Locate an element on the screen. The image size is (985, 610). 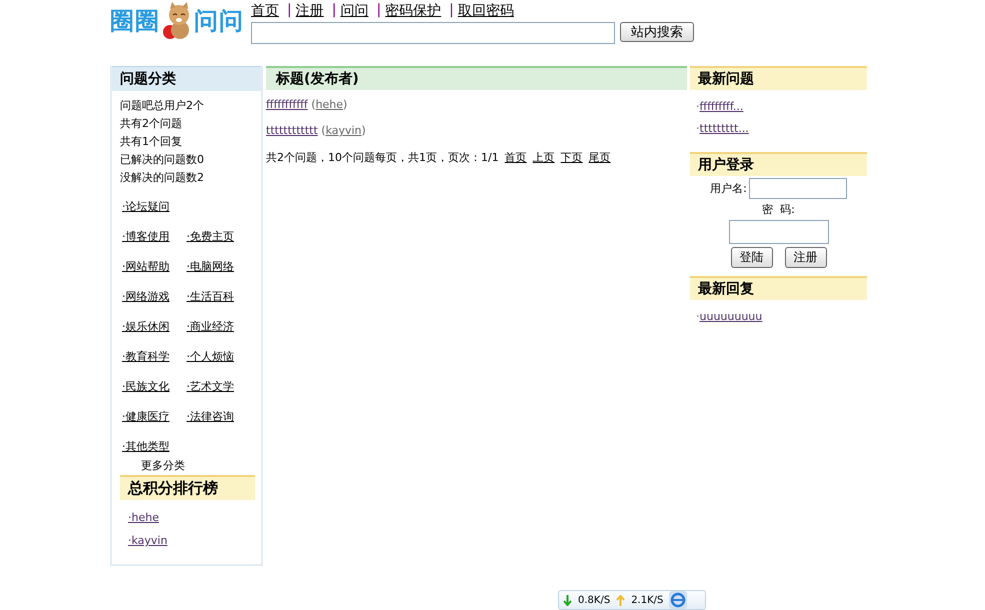
more-categories-link: 更多分类 is located at coordinates (186, 466).